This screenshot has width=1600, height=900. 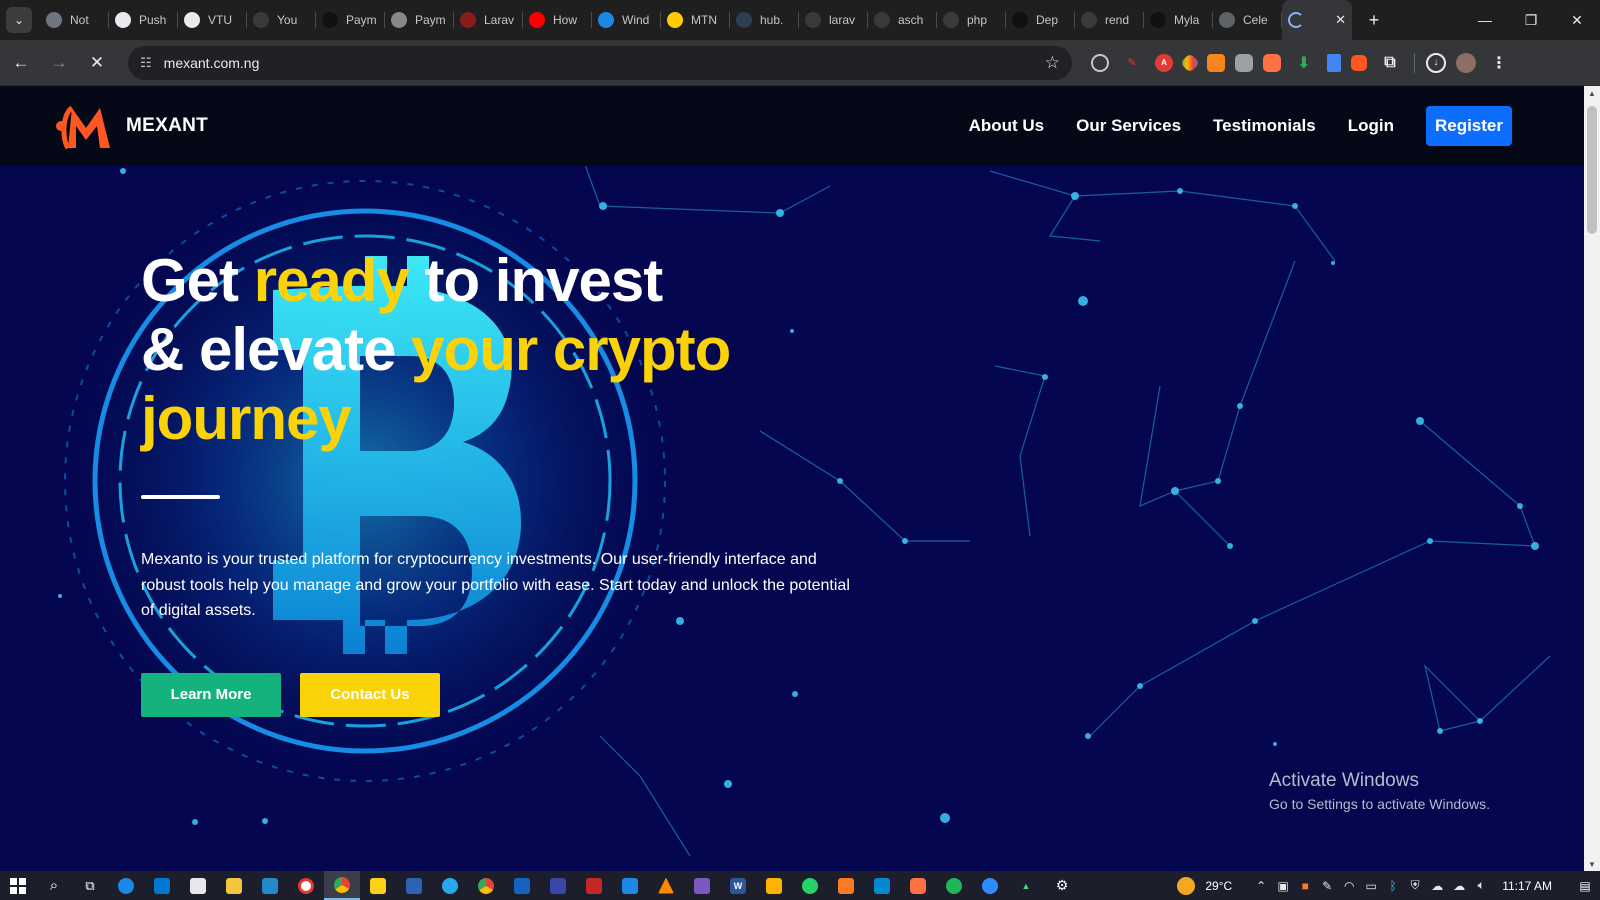 I want to click on taskbar-virtualbox, so click(x=414, y=885).